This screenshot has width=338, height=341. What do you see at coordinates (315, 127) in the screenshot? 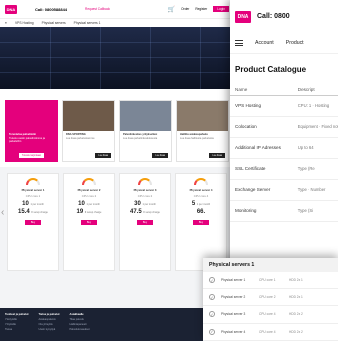
I see `cell-desc: Equipment · Fixed not` at bounding box center [315, 127].